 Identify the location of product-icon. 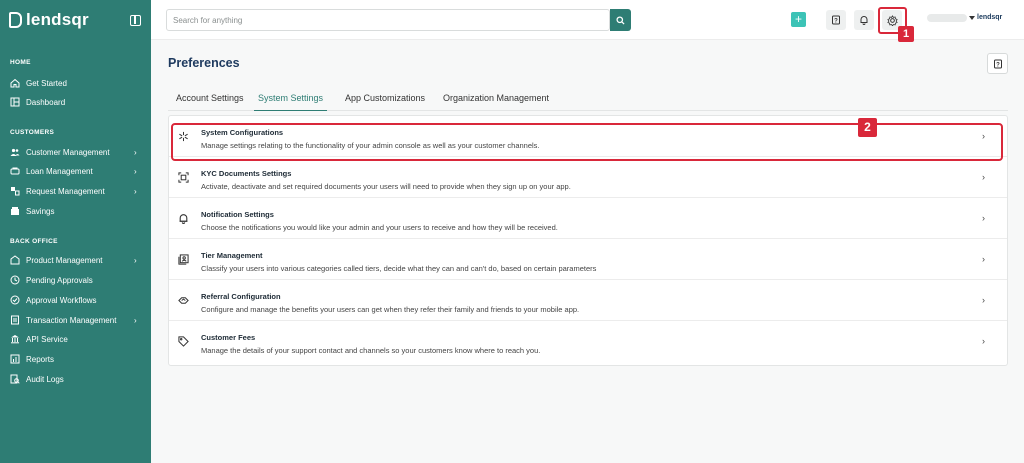
(15, 260).